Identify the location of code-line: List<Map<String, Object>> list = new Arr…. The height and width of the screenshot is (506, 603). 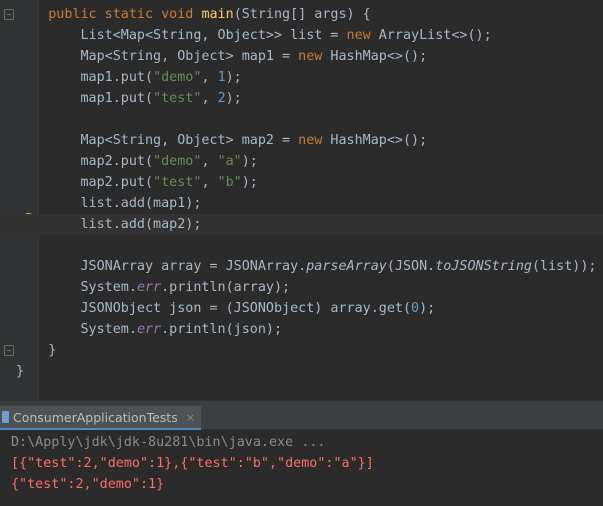
(301, 35).